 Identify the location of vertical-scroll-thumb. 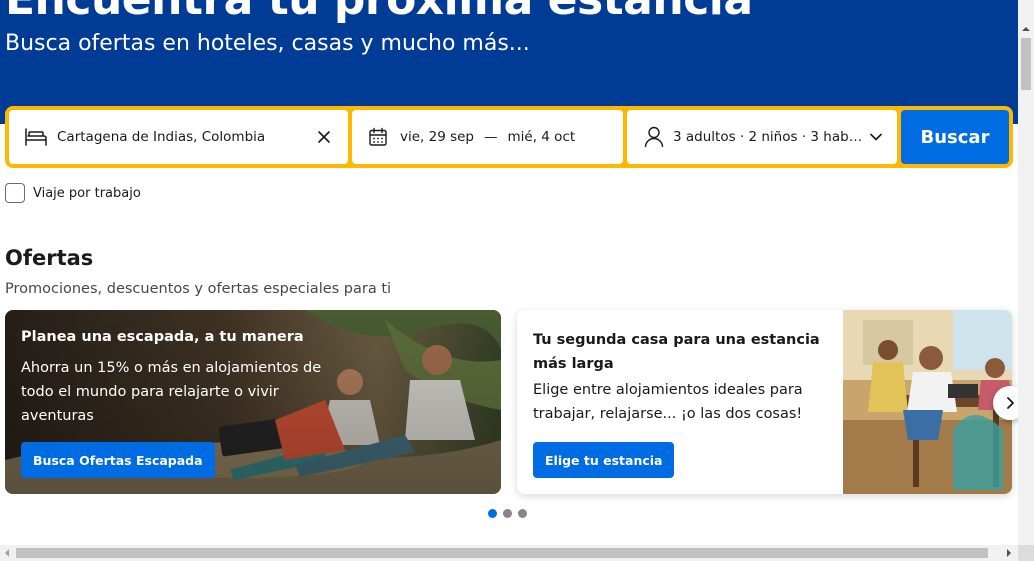
(1026, 64).